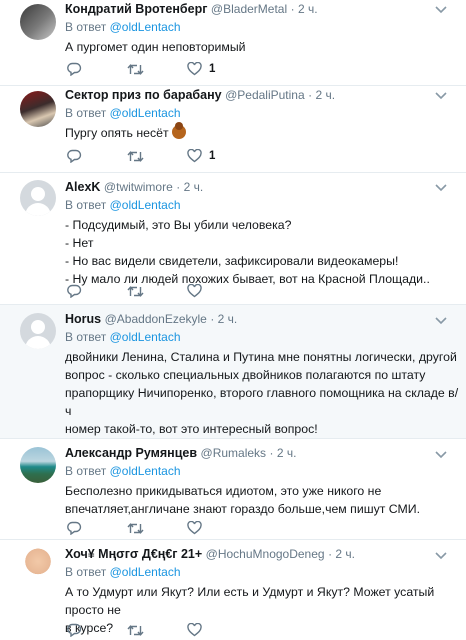 The width and height of the screenshot is (466, 640). I want to click on user-handle: @BladerMetal, so click(249, 9).